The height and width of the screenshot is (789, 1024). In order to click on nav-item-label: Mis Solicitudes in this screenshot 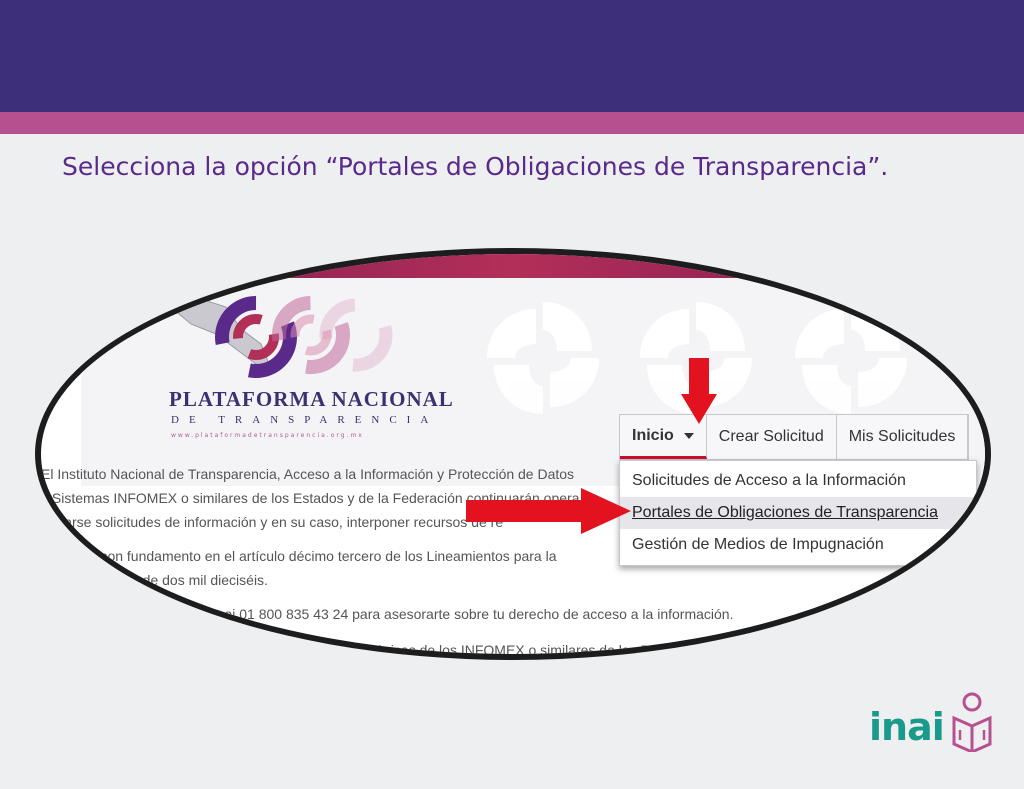, I will do `click(902, 436)`.